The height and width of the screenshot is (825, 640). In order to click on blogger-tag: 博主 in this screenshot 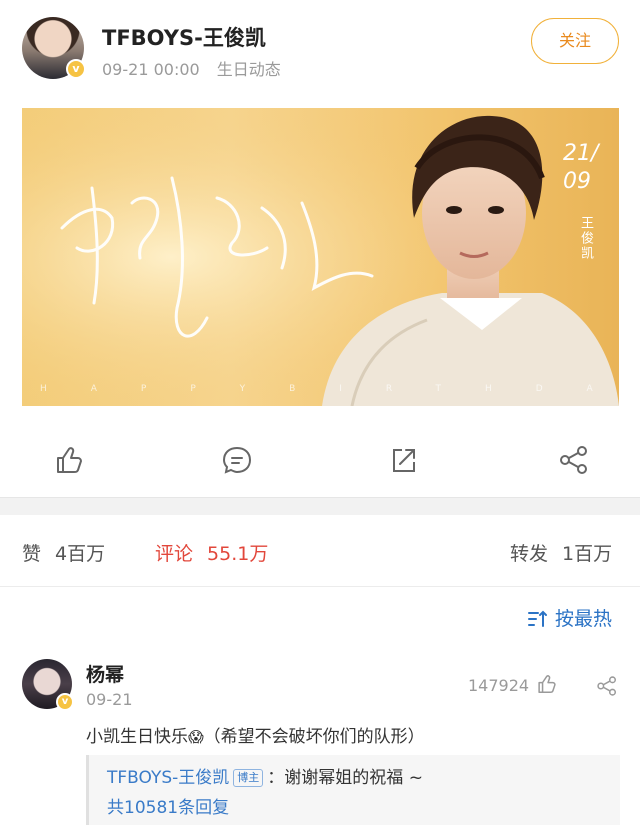, I will do `click(248, 778)`.